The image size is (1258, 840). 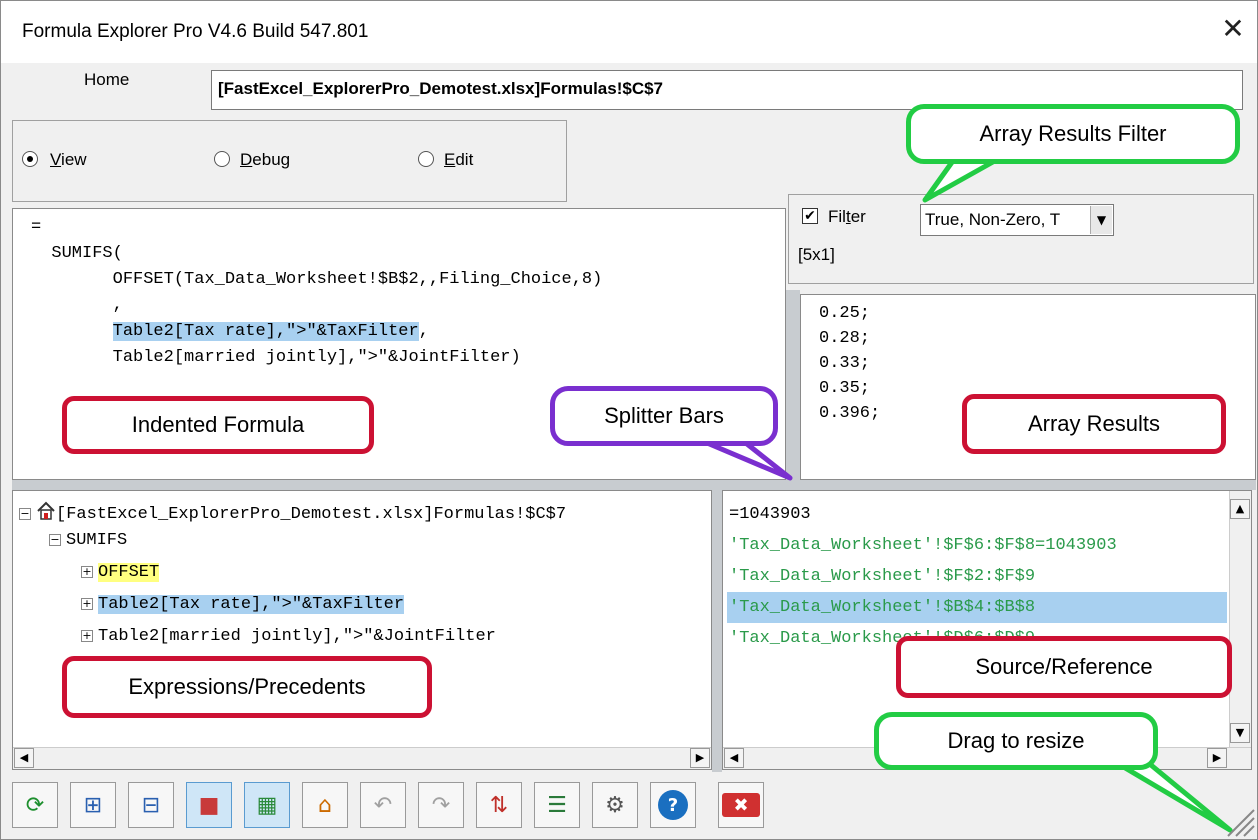 I want to click on sort-icon: ⇅, so click(x=499, y=805).